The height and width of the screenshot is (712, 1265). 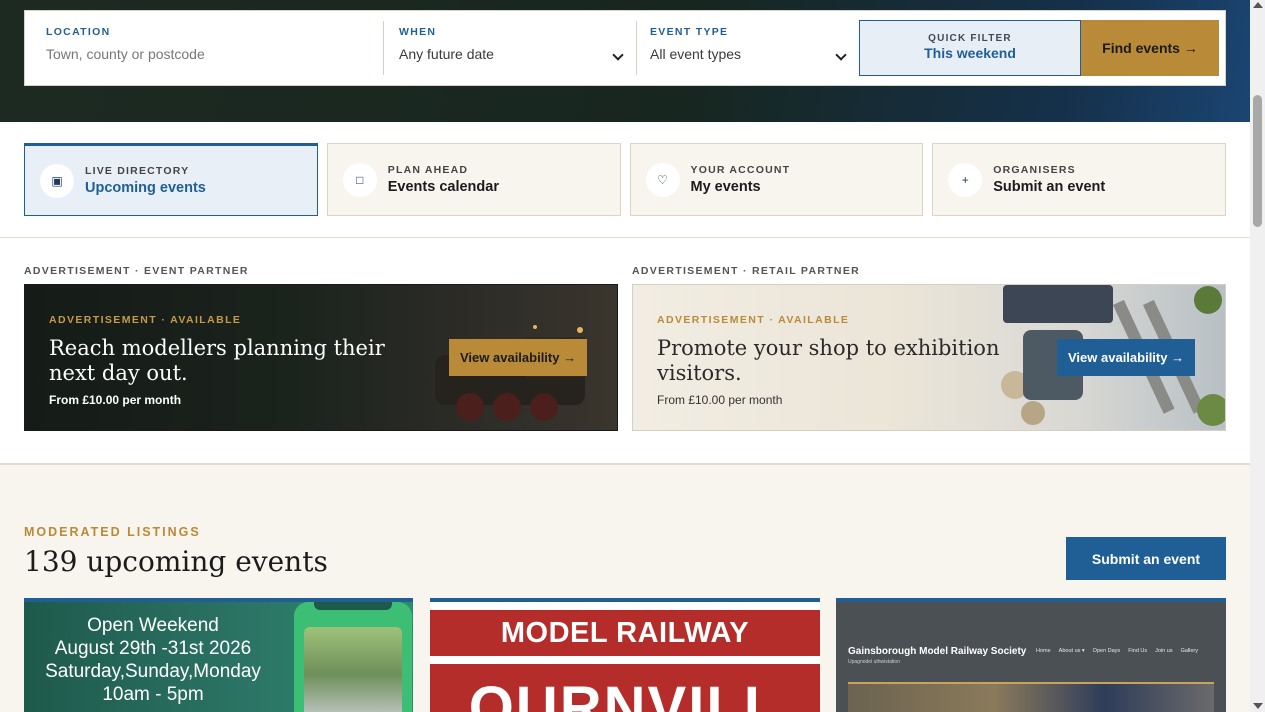 I want to click on nav-card-my-events: ♡ YOUR ACCOUNT My events, so click(x=776, y=179).